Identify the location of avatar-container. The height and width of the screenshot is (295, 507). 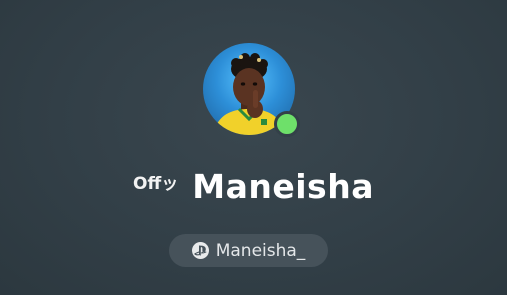
(251, 90).